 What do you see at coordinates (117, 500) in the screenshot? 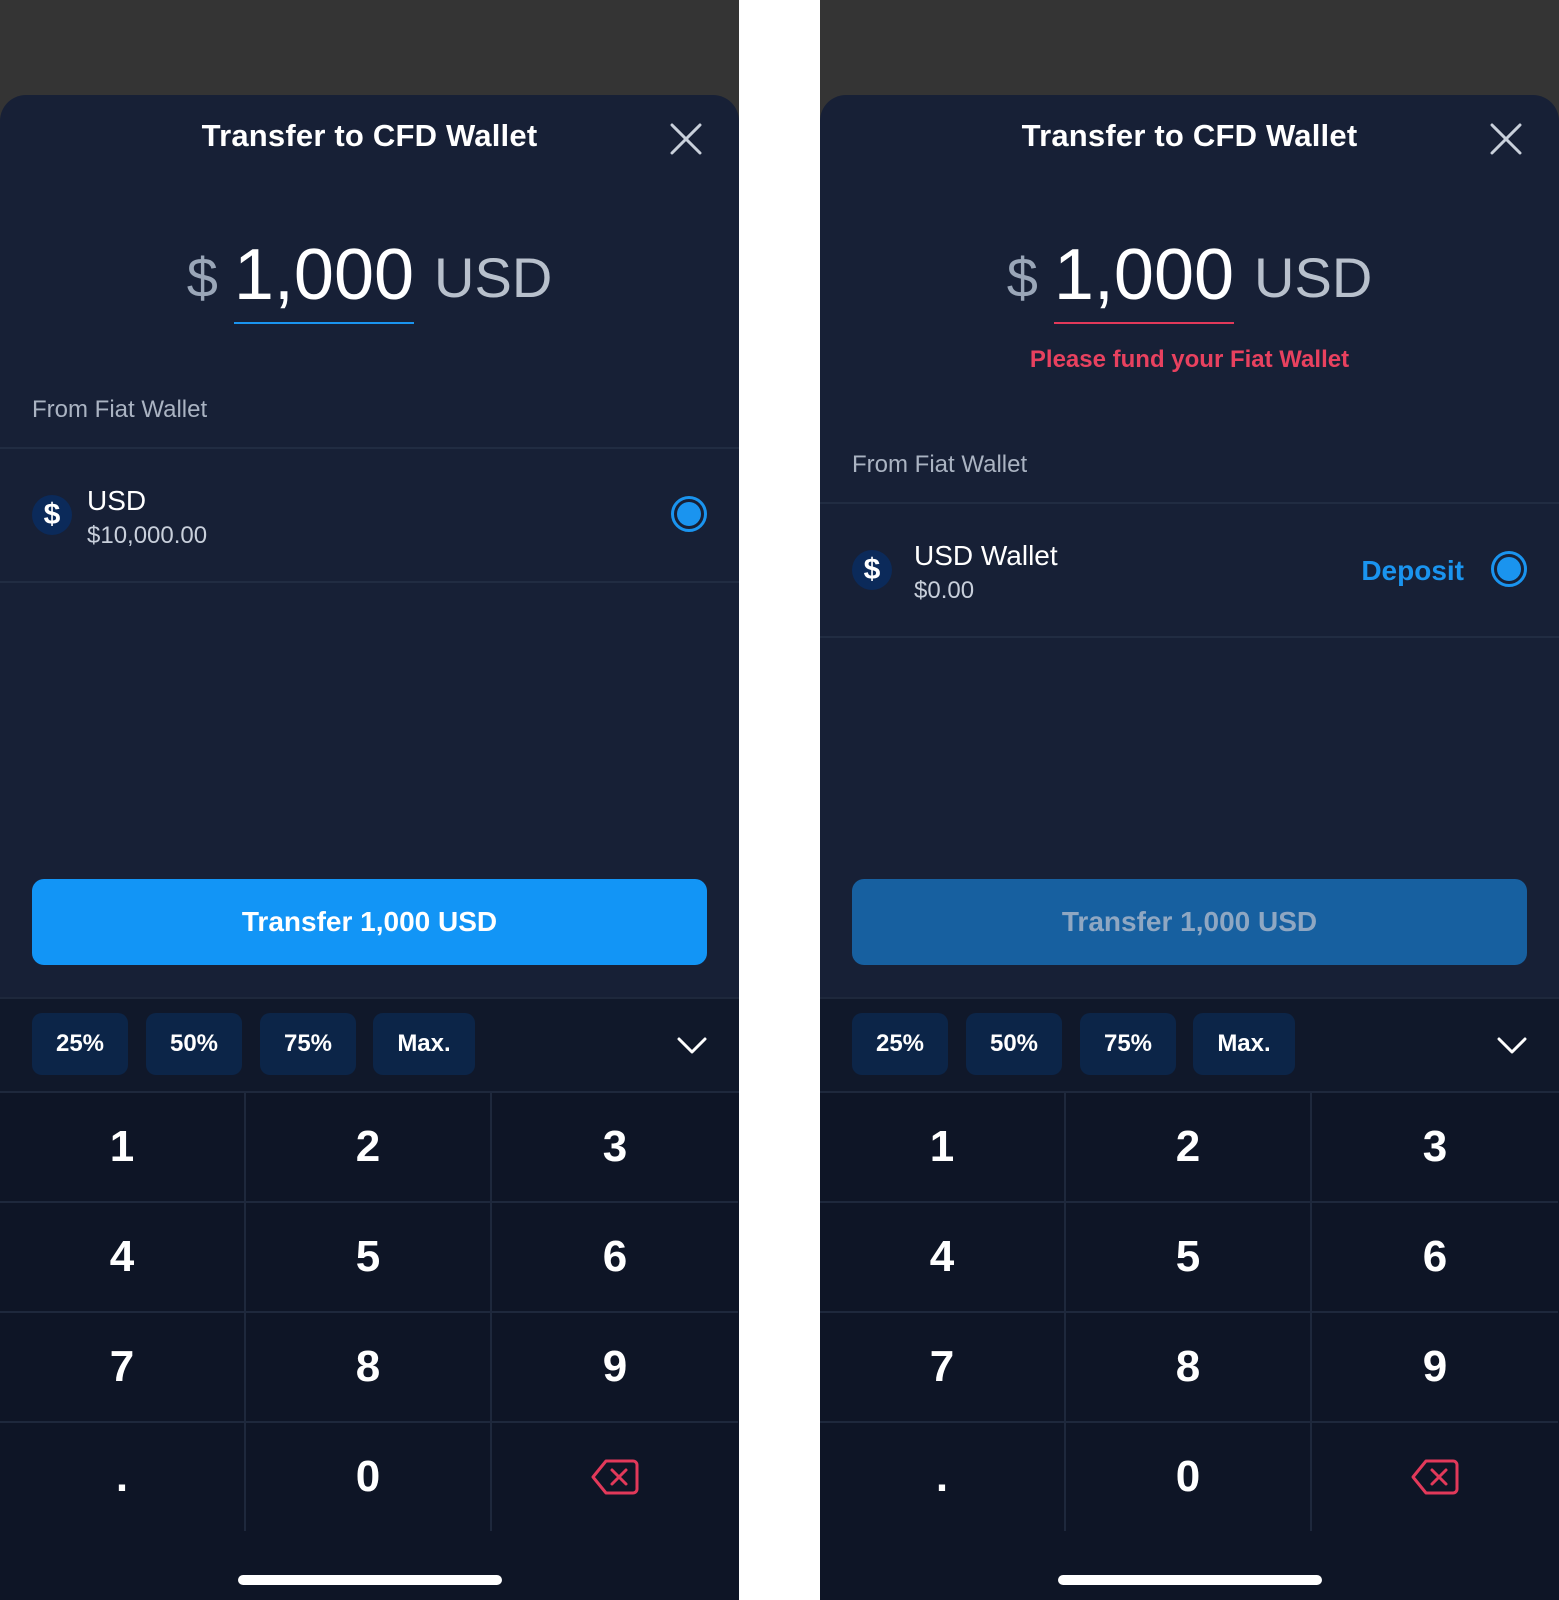
I see `wallet-name: USD` at bounding box center [117, 500].